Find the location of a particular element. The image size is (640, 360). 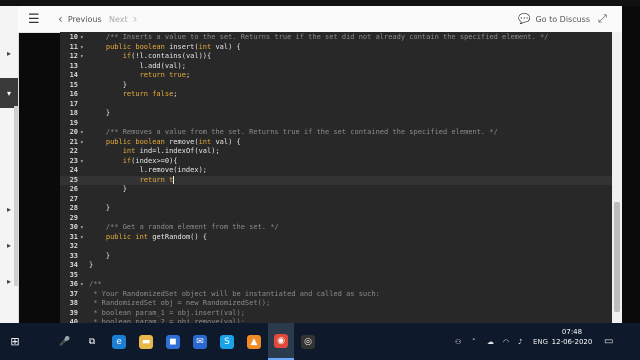

taskbar-app-button: ◉ is located at coordinates (281, 341).